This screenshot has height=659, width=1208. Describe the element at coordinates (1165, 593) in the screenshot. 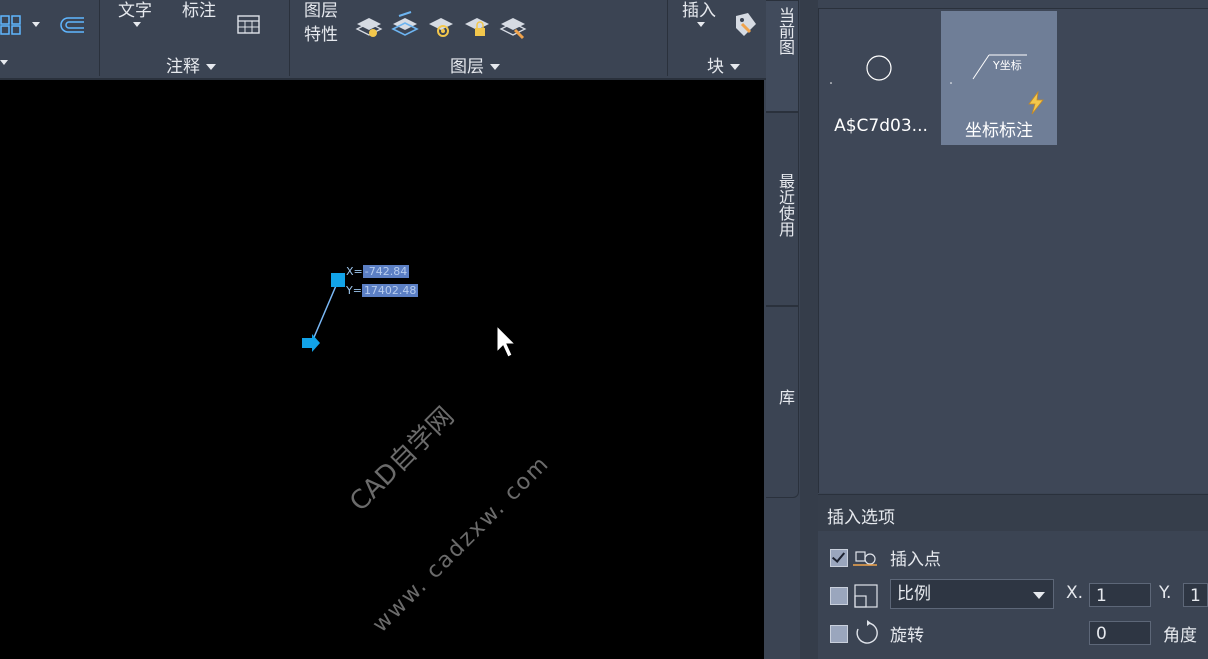

I see `scale-y-label: Y.` at that location.